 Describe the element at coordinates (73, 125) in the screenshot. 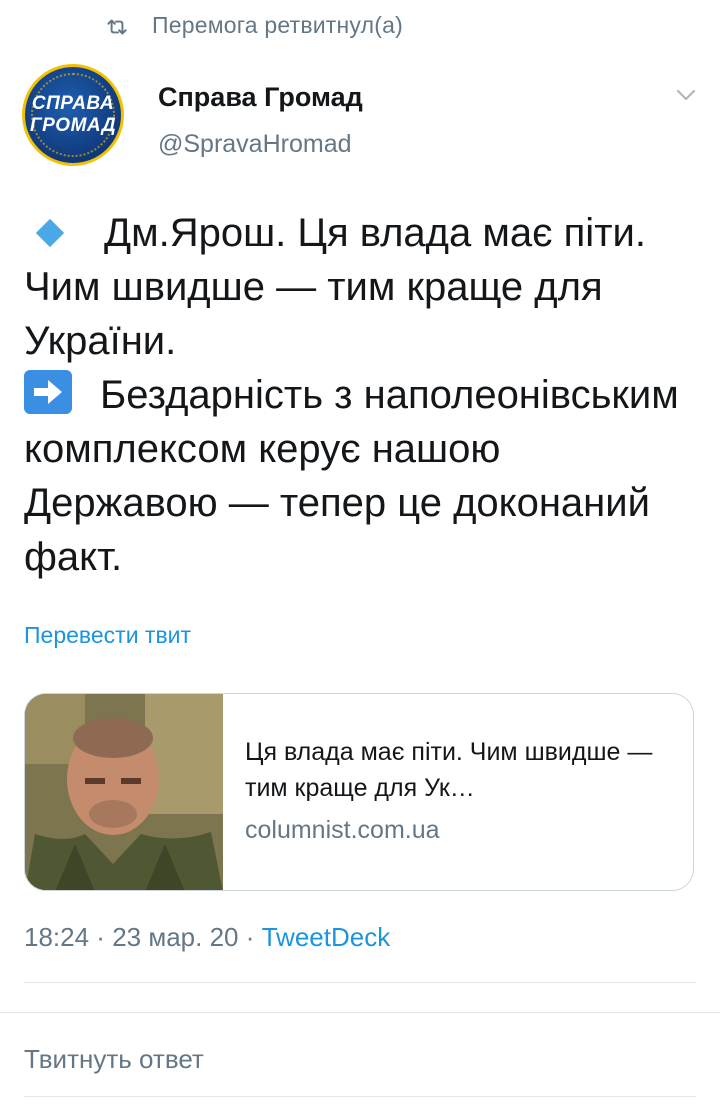

I see `avatar-logo-line2: ГРОМАД` at that location.